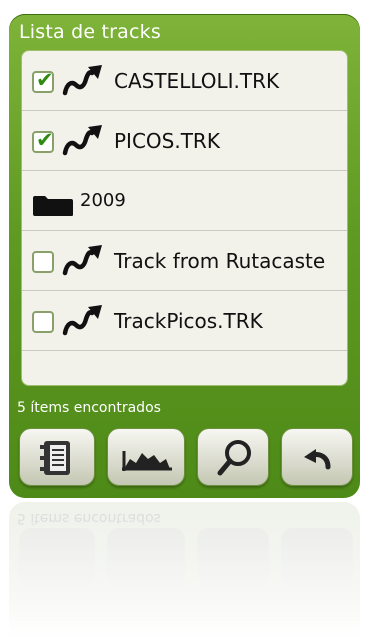  What do you see at coordinates (197, 81) in the screenshot?
I see `item-label: CASTELLOLI.TRK` at bounding box center [197, 81].